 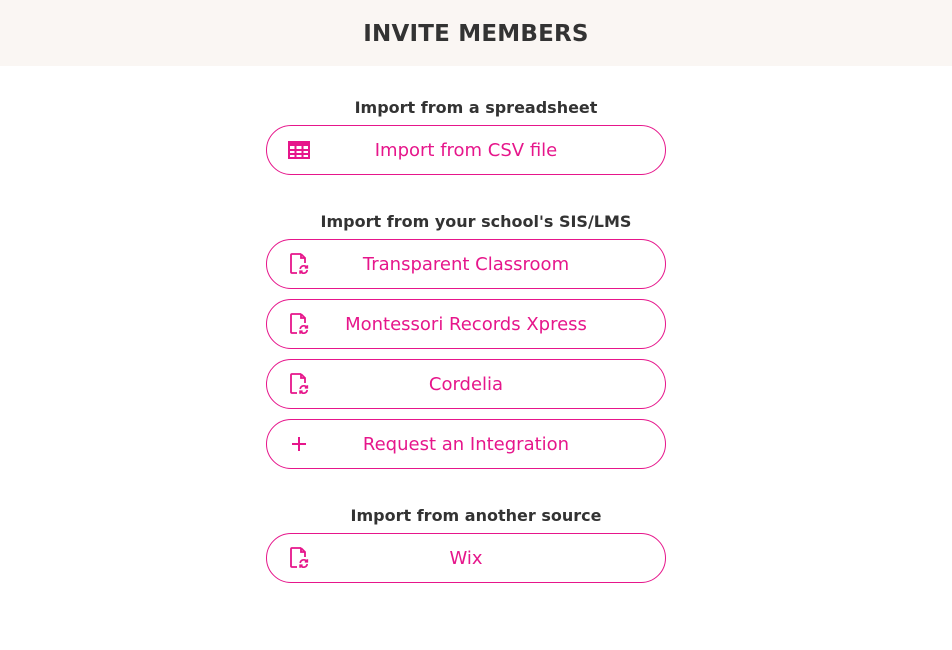 What do you see at coordinates (476, 221) in the screenshot?
I see `section-title-sis: Import from your school's SIS/LMS` at bounding box center [476, 221].